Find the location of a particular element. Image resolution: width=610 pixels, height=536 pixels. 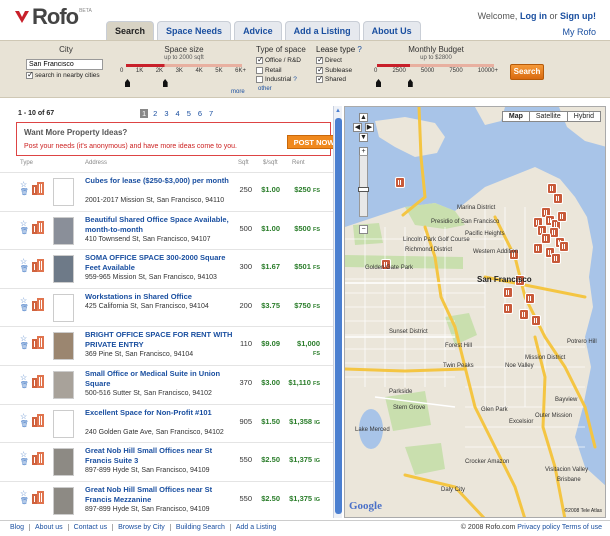

space-size-max-handle is located at coordinates (165, 83).